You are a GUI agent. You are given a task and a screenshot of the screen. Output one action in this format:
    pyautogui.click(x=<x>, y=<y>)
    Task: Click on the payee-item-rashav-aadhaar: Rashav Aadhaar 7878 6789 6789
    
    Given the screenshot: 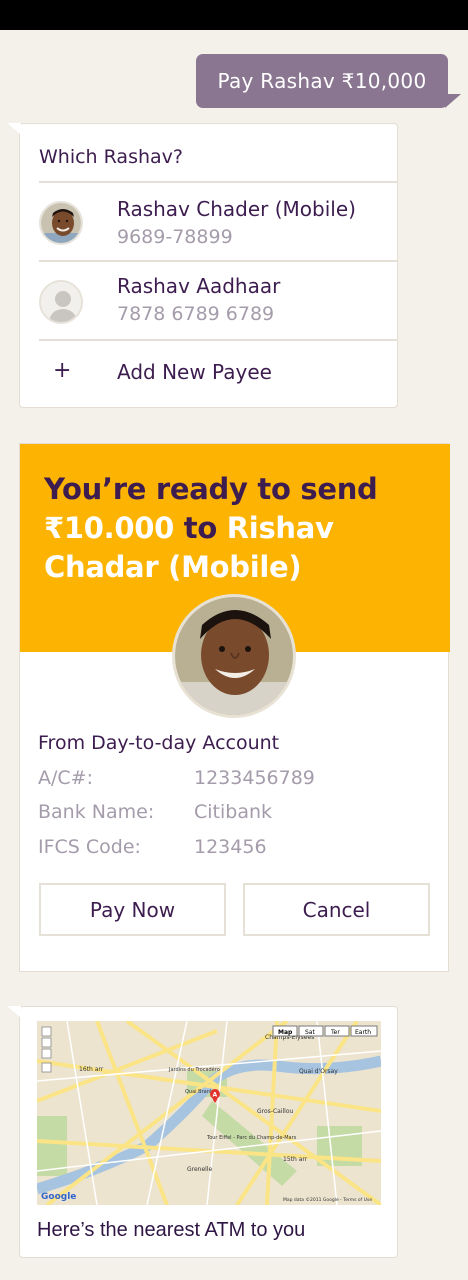 What is the action you would take?
    pyautogui.click(x=218, y=301)
    